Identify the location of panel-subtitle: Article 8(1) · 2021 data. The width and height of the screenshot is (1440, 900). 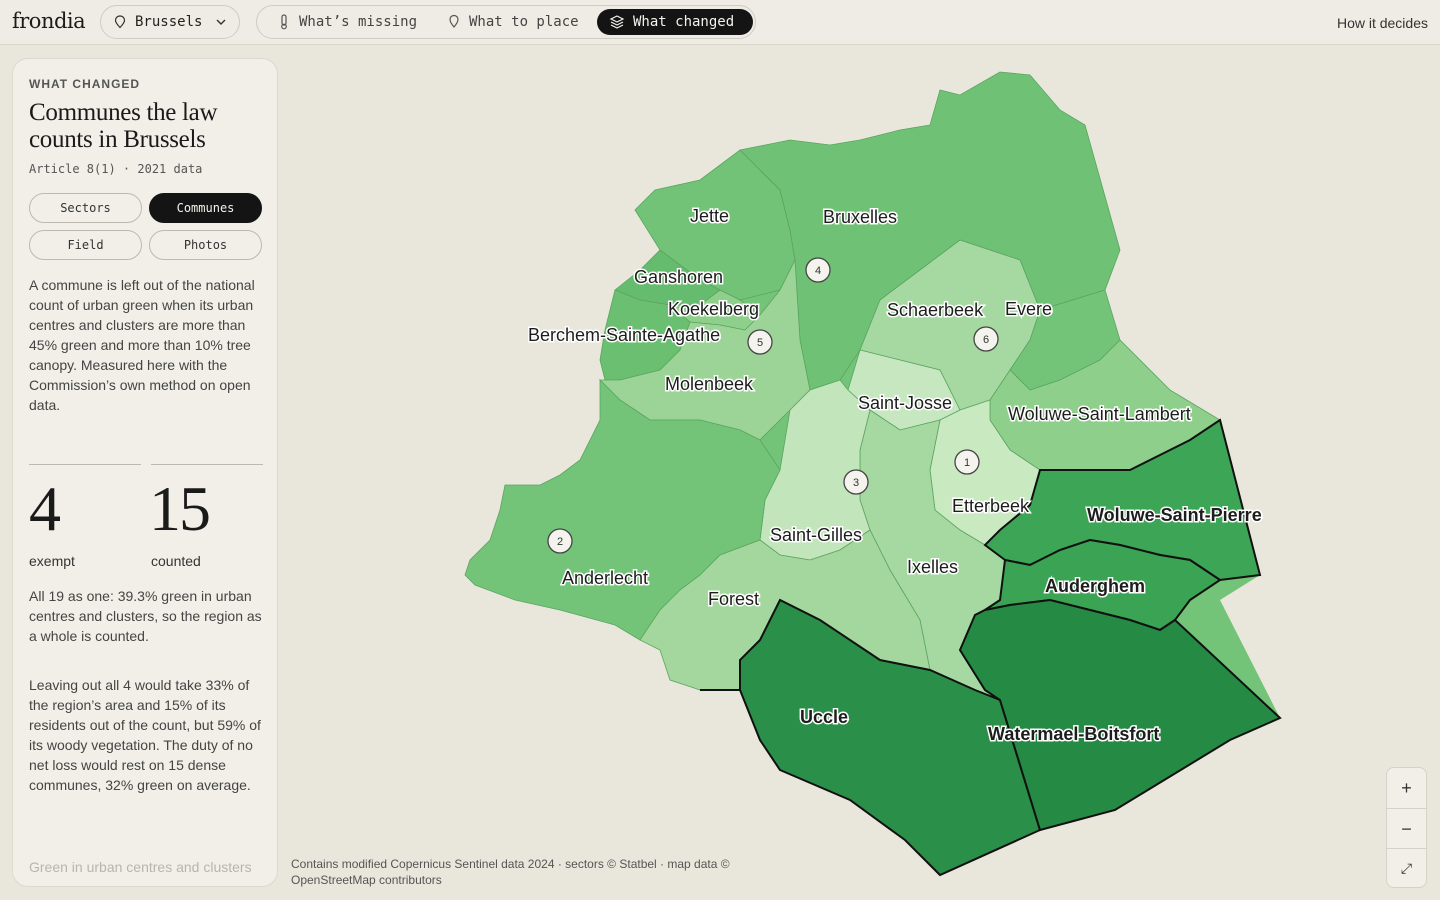
(116, 169).